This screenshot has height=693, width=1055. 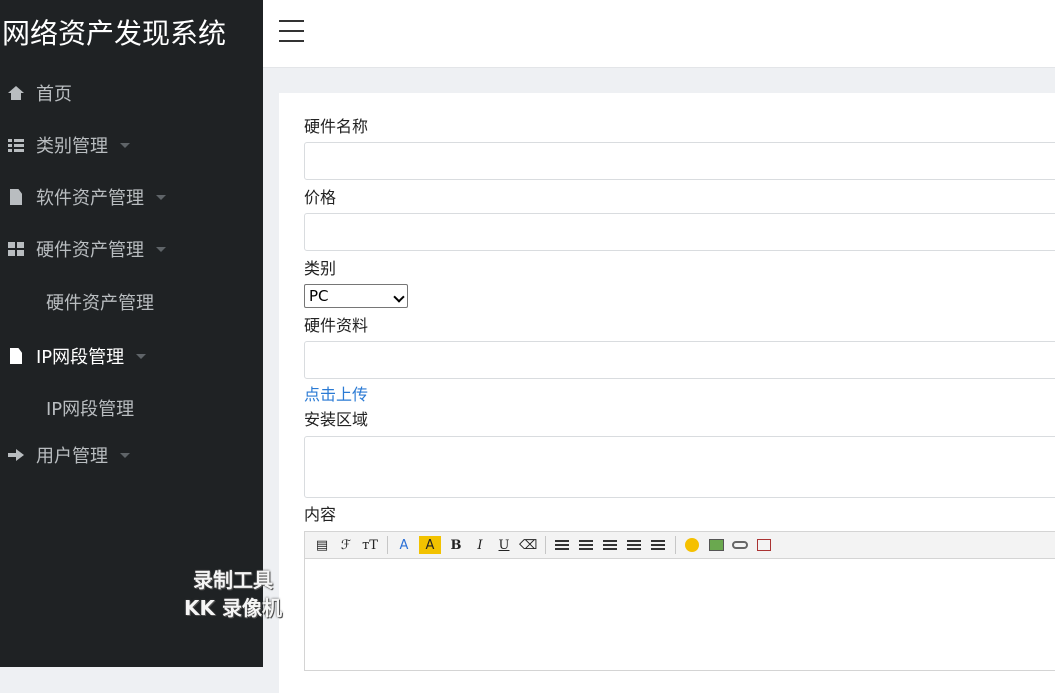 What do you see at coordinates (764, 545) in the screenshot?
I see `fullscreen-icon` at bounding box center [764, 545].